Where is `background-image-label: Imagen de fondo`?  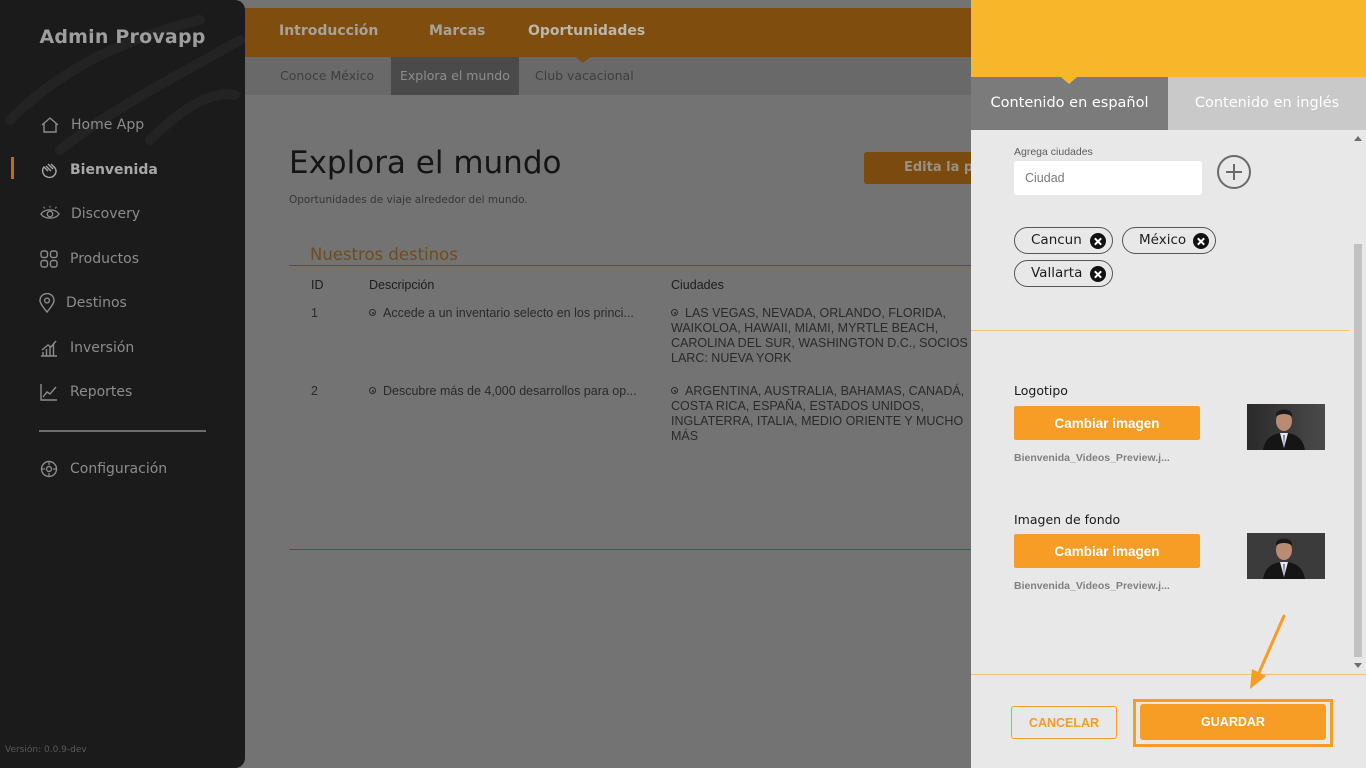 background-image-label: Imagen de fondo is located at coordinates (1067, 519).